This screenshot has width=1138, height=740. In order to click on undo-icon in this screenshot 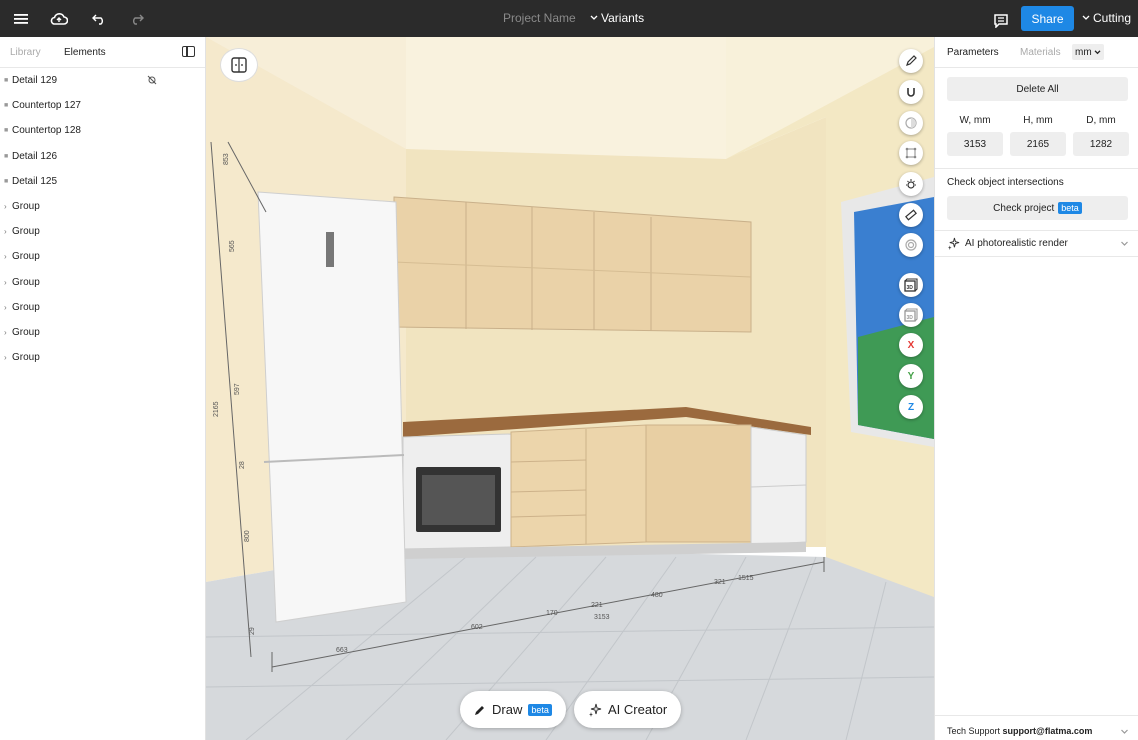, I will do `click(99, 19)`.